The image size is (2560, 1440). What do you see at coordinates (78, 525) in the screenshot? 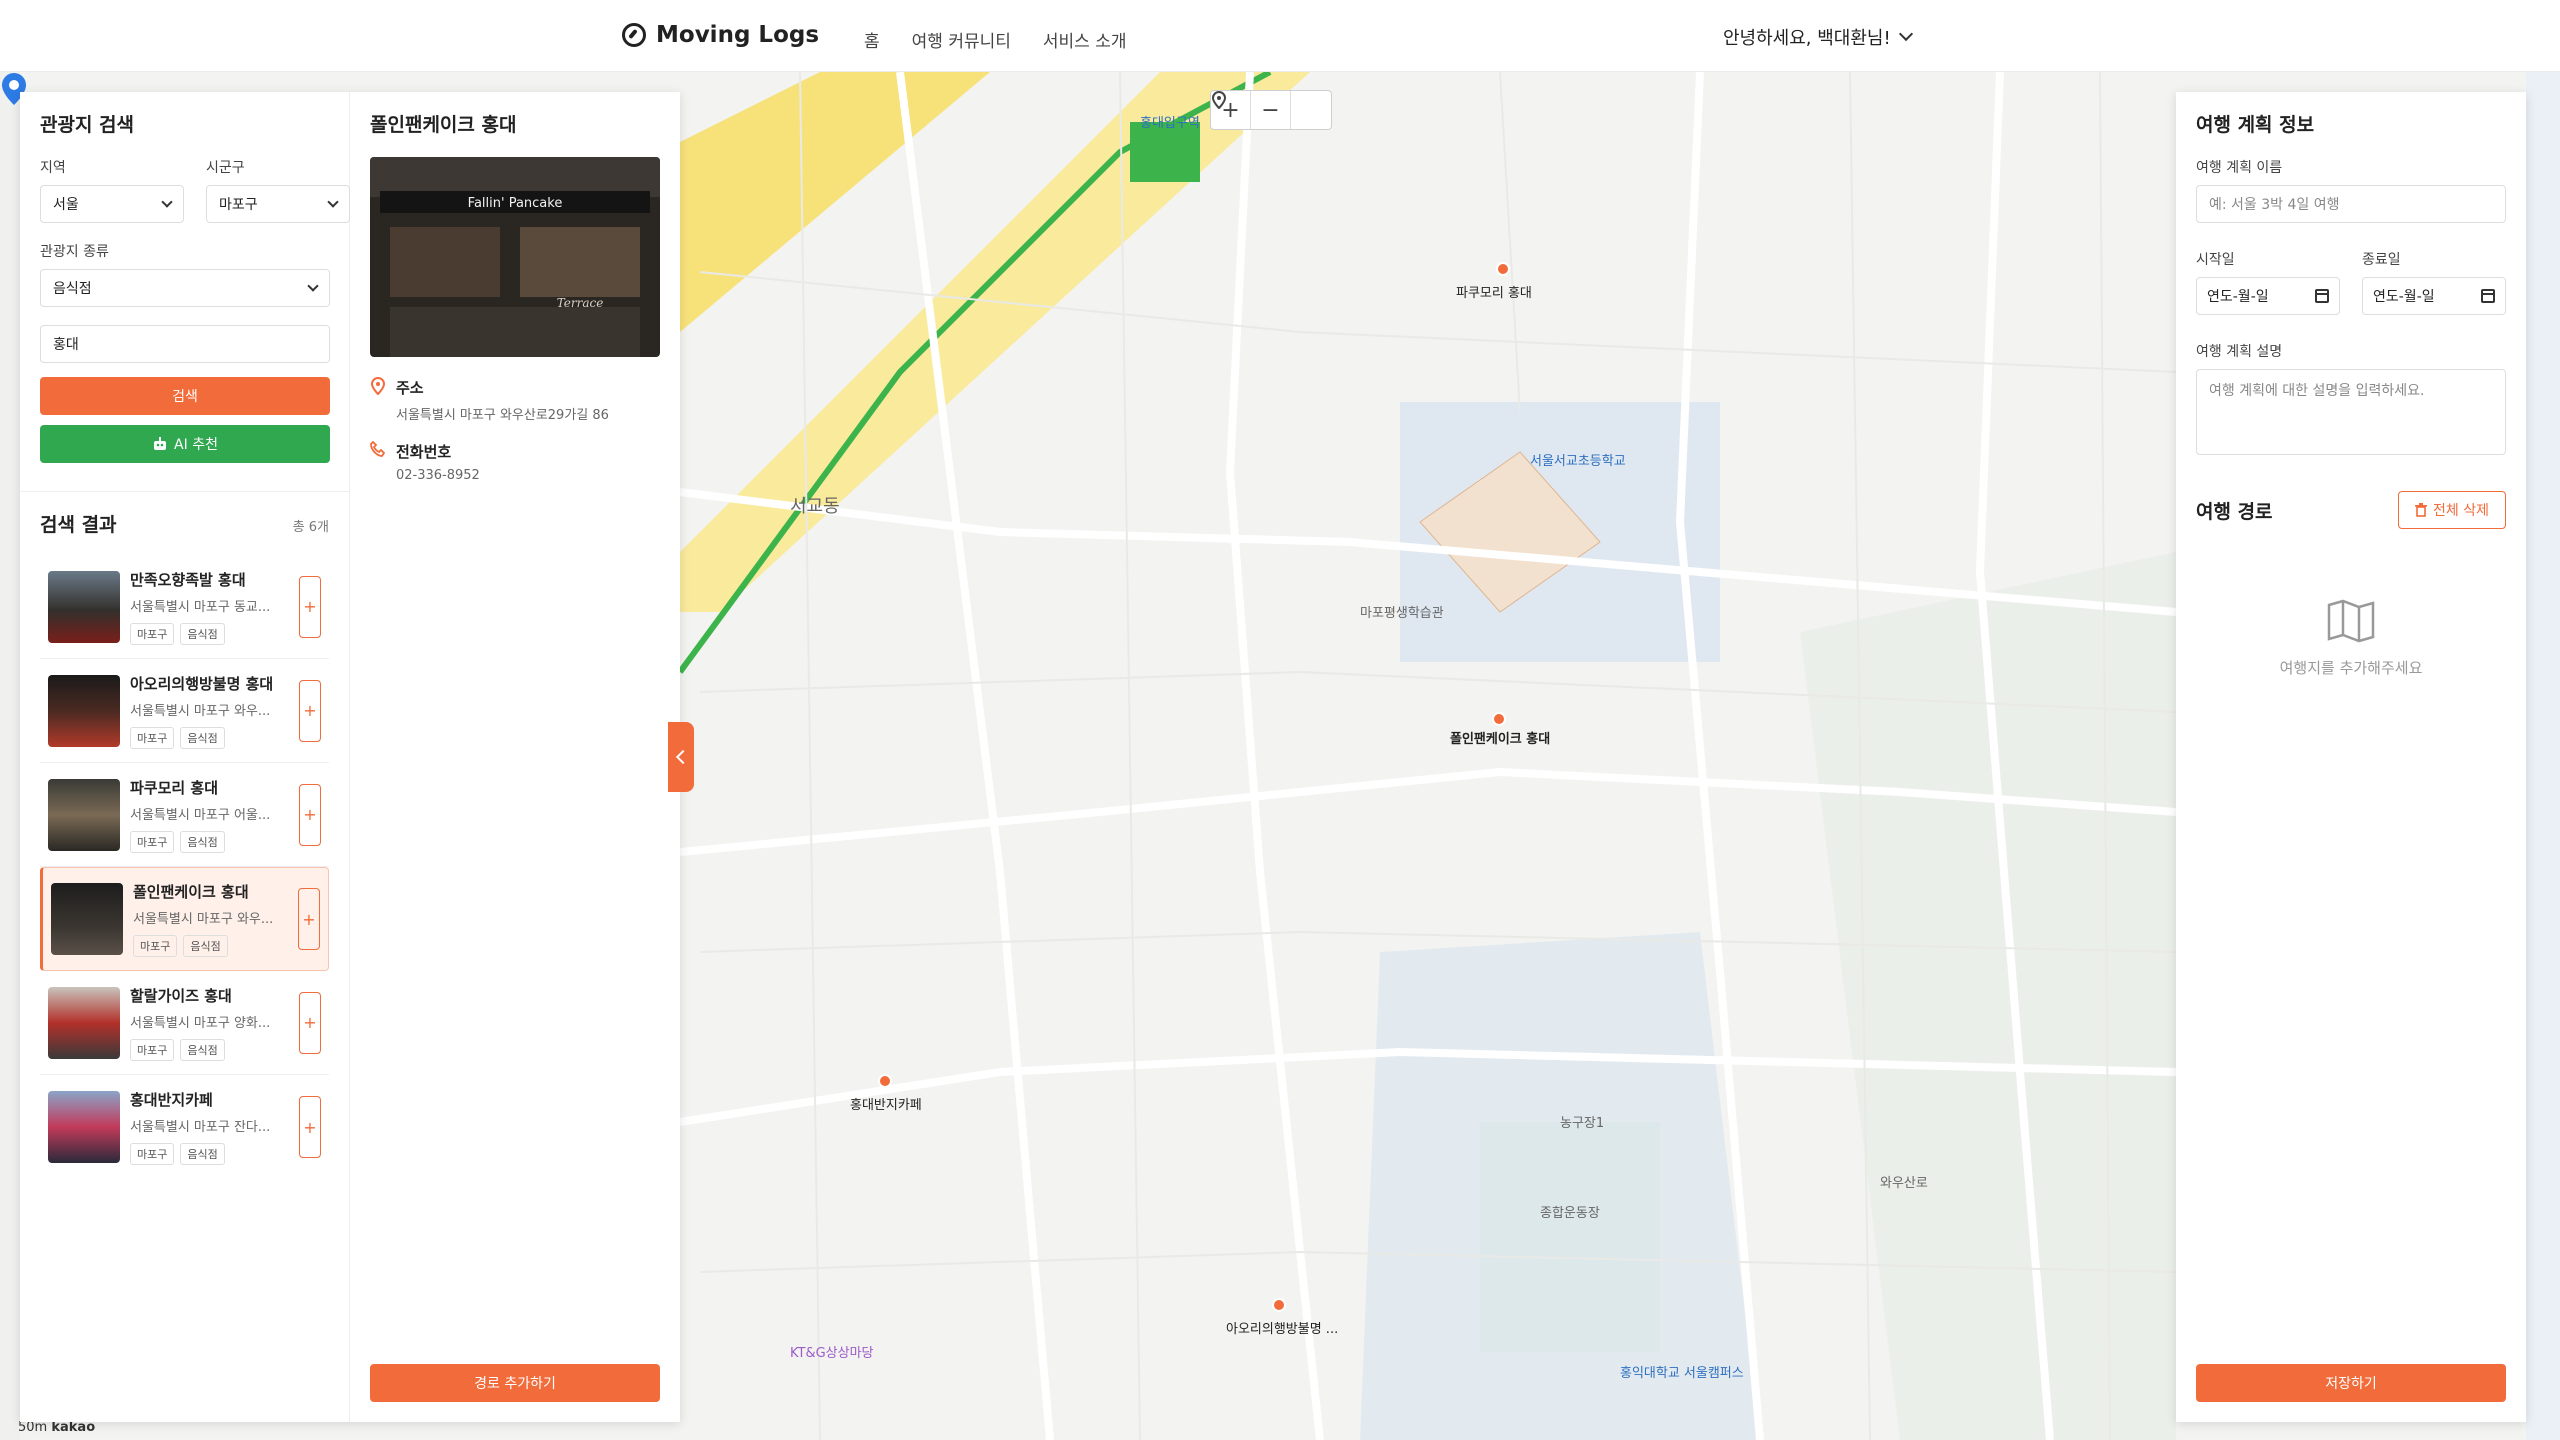
I see `results-title: 검색 결과` at bounding box center [78, 525].